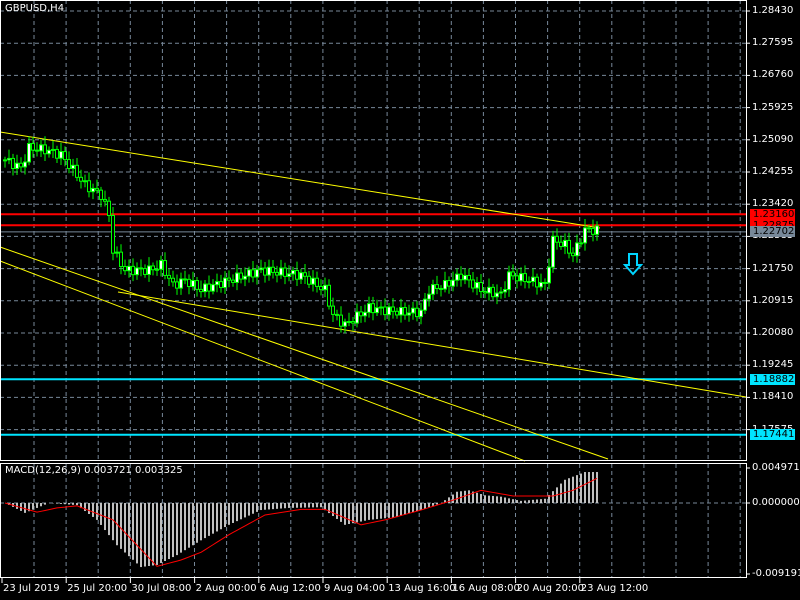 This screenshot has width=800, height=600. What do you see at coordinates (633, 264) in the screenshot?
I see `down-arrow-icon` at bounding box center [633, 264].